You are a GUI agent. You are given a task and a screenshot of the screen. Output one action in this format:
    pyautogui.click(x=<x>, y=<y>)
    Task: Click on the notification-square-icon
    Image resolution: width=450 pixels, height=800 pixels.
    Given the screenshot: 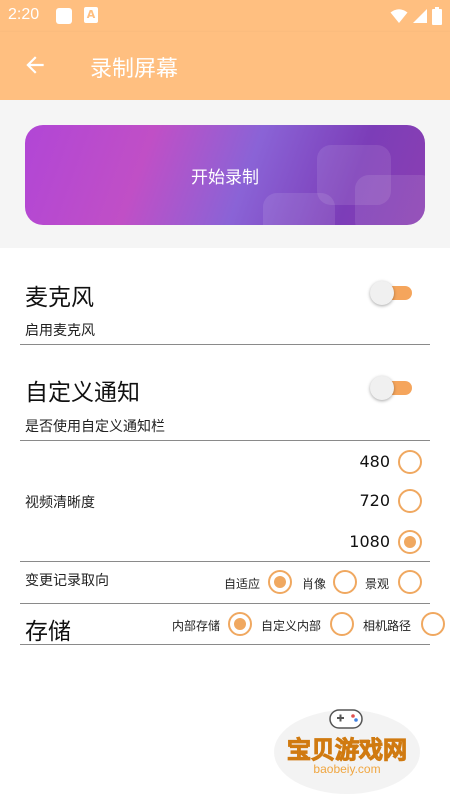 What is the action you would take?
    pyautogui.click(x=64, y=16)
    